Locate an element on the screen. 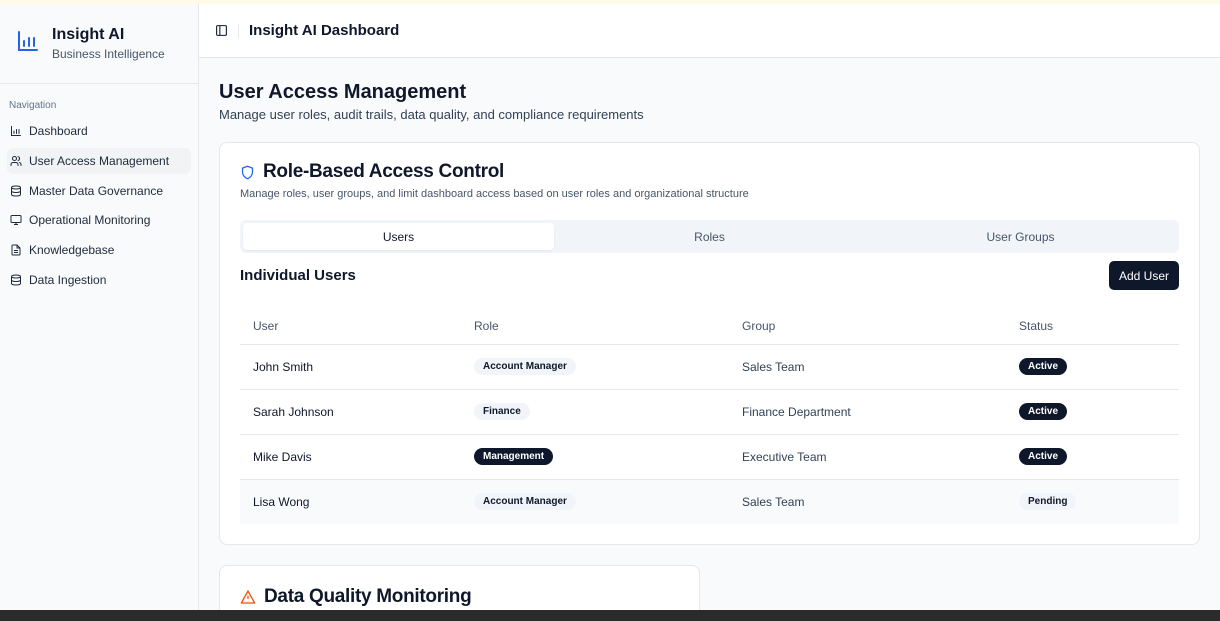  user-name: Mike Davis is located at coordinates (350, 457).